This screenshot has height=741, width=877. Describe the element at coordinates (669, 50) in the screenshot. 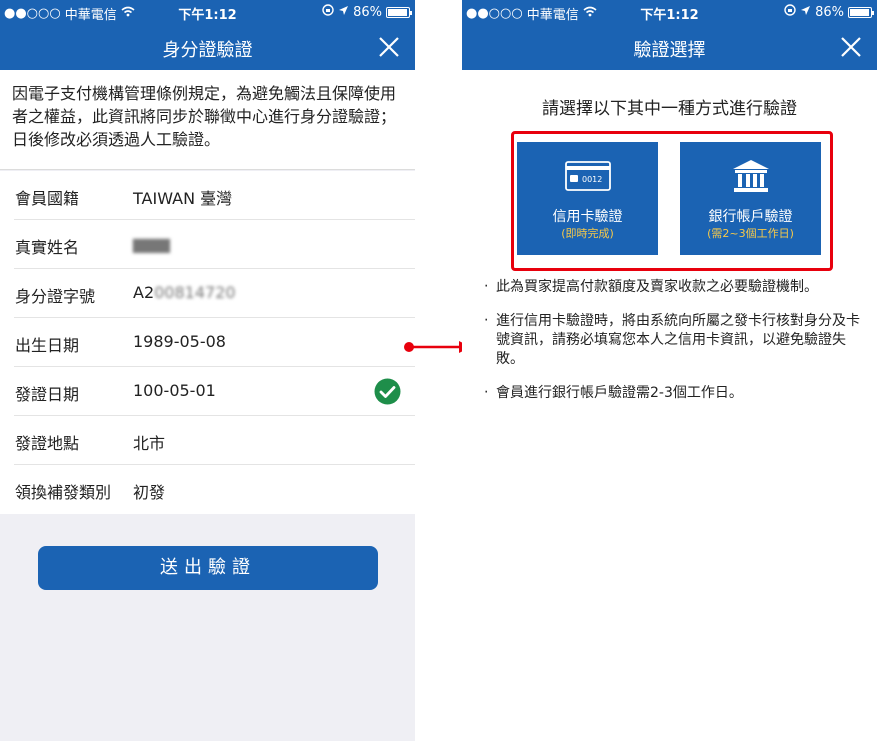

I see `page-title: 驗證選擇` at that location.